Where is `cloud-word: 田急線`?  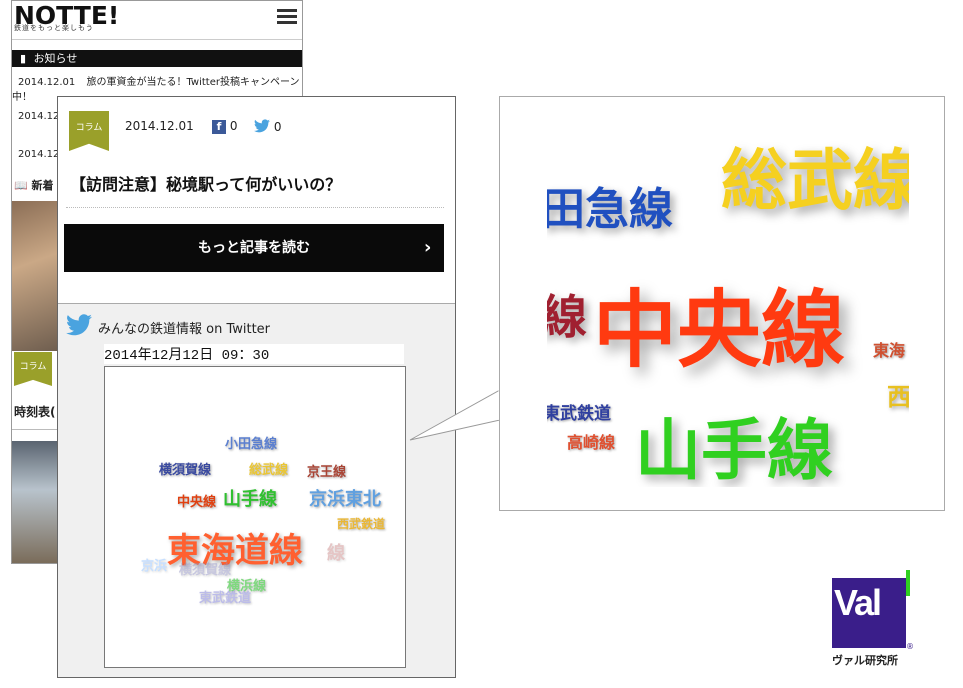 cloud-word: 田急線 is located at coordinates (610, 205).